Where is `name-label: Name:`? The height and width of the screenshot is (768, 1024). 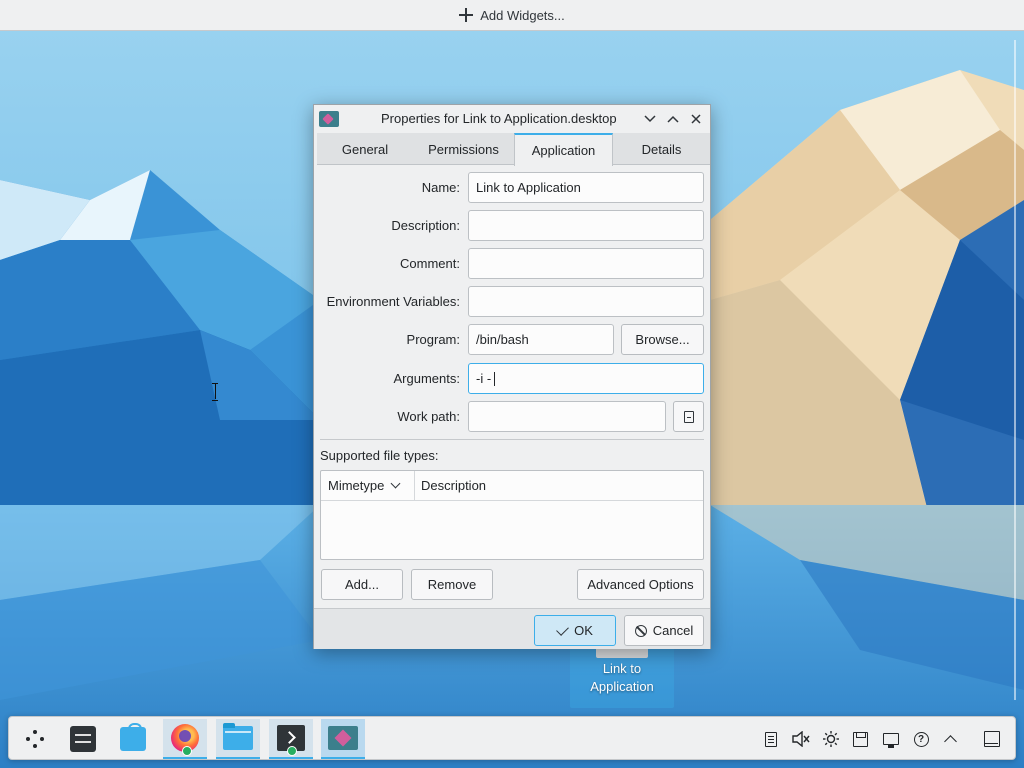 name-label: Name: is located at coordinates (440, 187).